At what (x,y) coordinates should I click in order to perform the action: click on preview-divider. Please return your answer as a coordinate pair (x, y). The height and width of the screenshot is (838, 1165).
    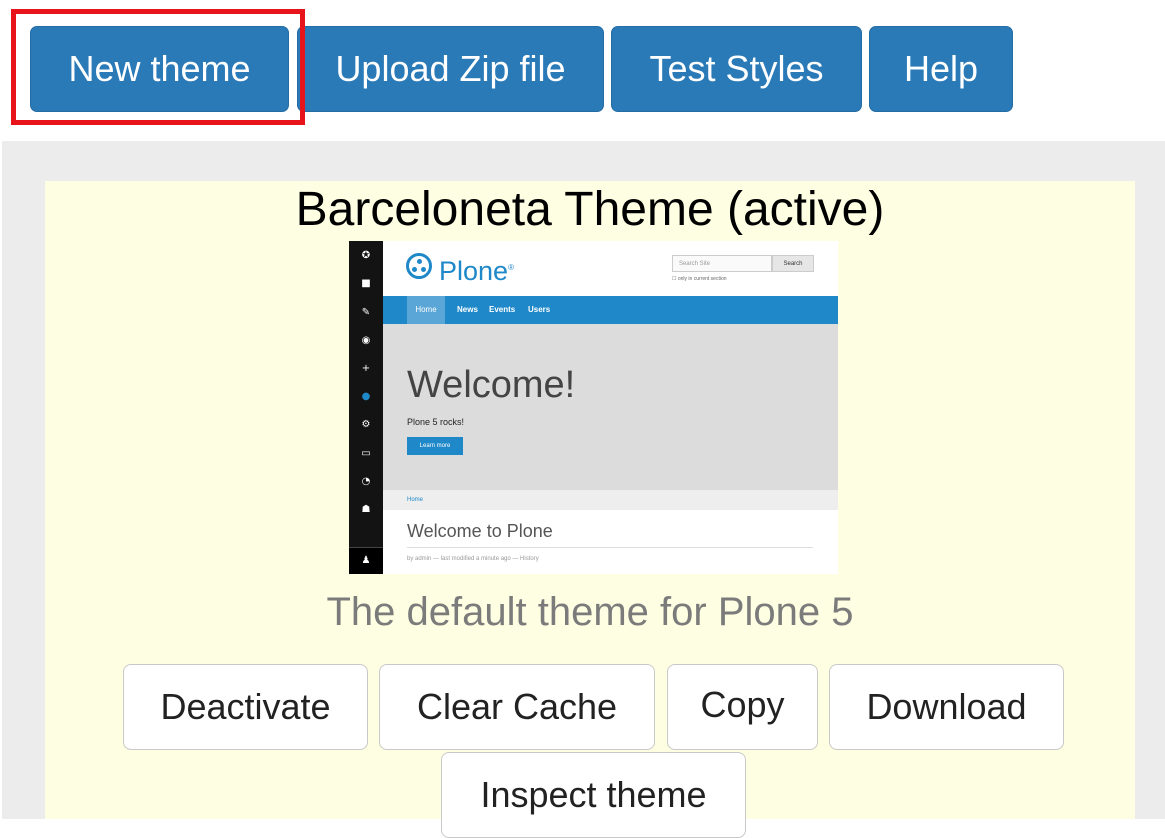
    Looking at the image, I should click on (610, 547).